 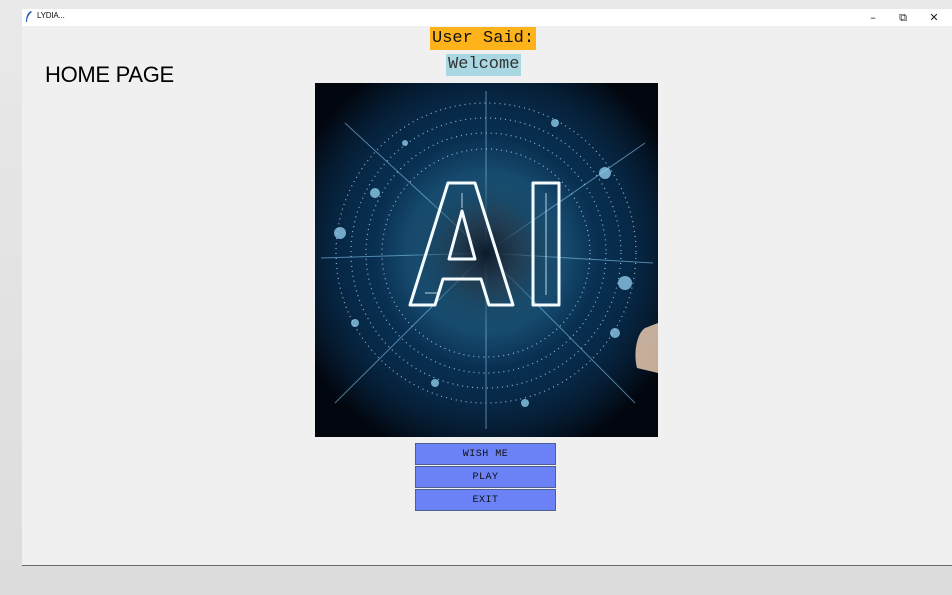 I want to click on recognized-speech-label: Welcome, so click(x=484, y=65).